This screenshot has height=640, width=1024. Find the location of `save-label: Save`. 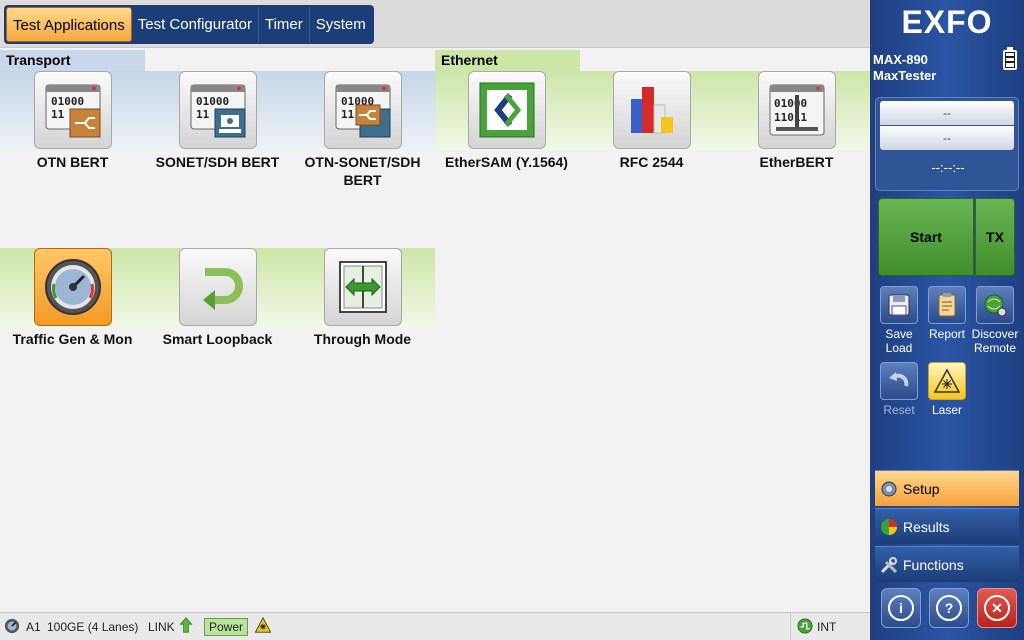

save-label: Save is located at coordinates (899, 334).